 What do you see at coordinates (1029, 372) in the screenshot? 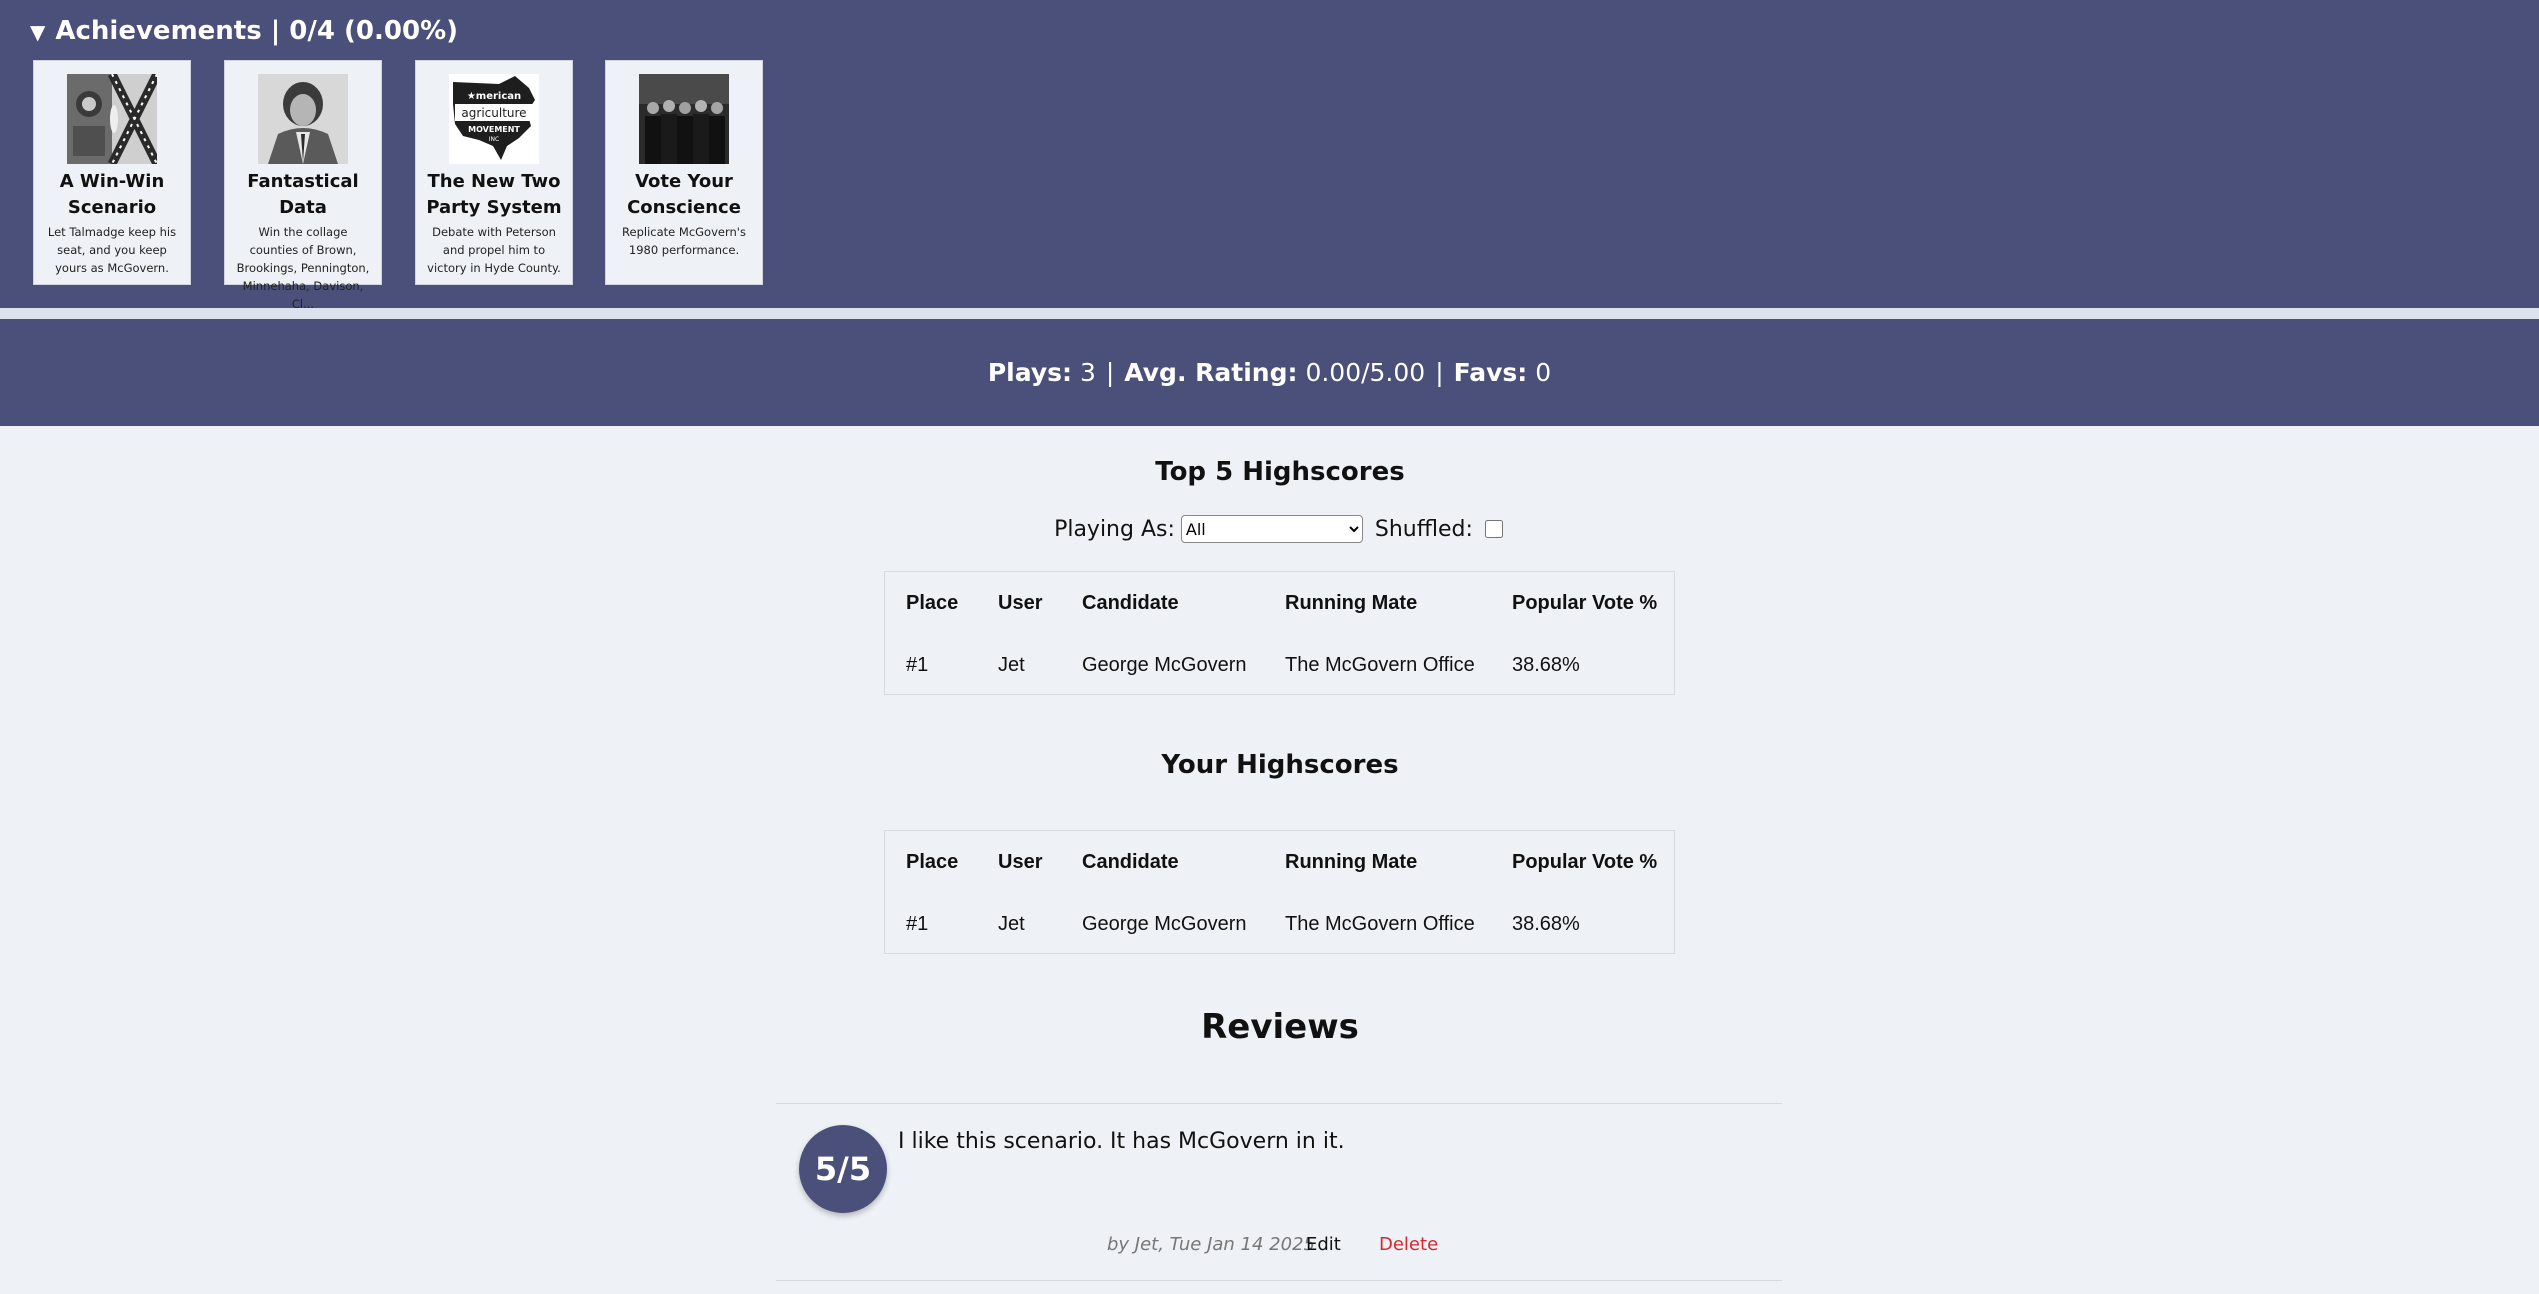
I see `plays-label: Plays:` at bounding box center [1029, 372].